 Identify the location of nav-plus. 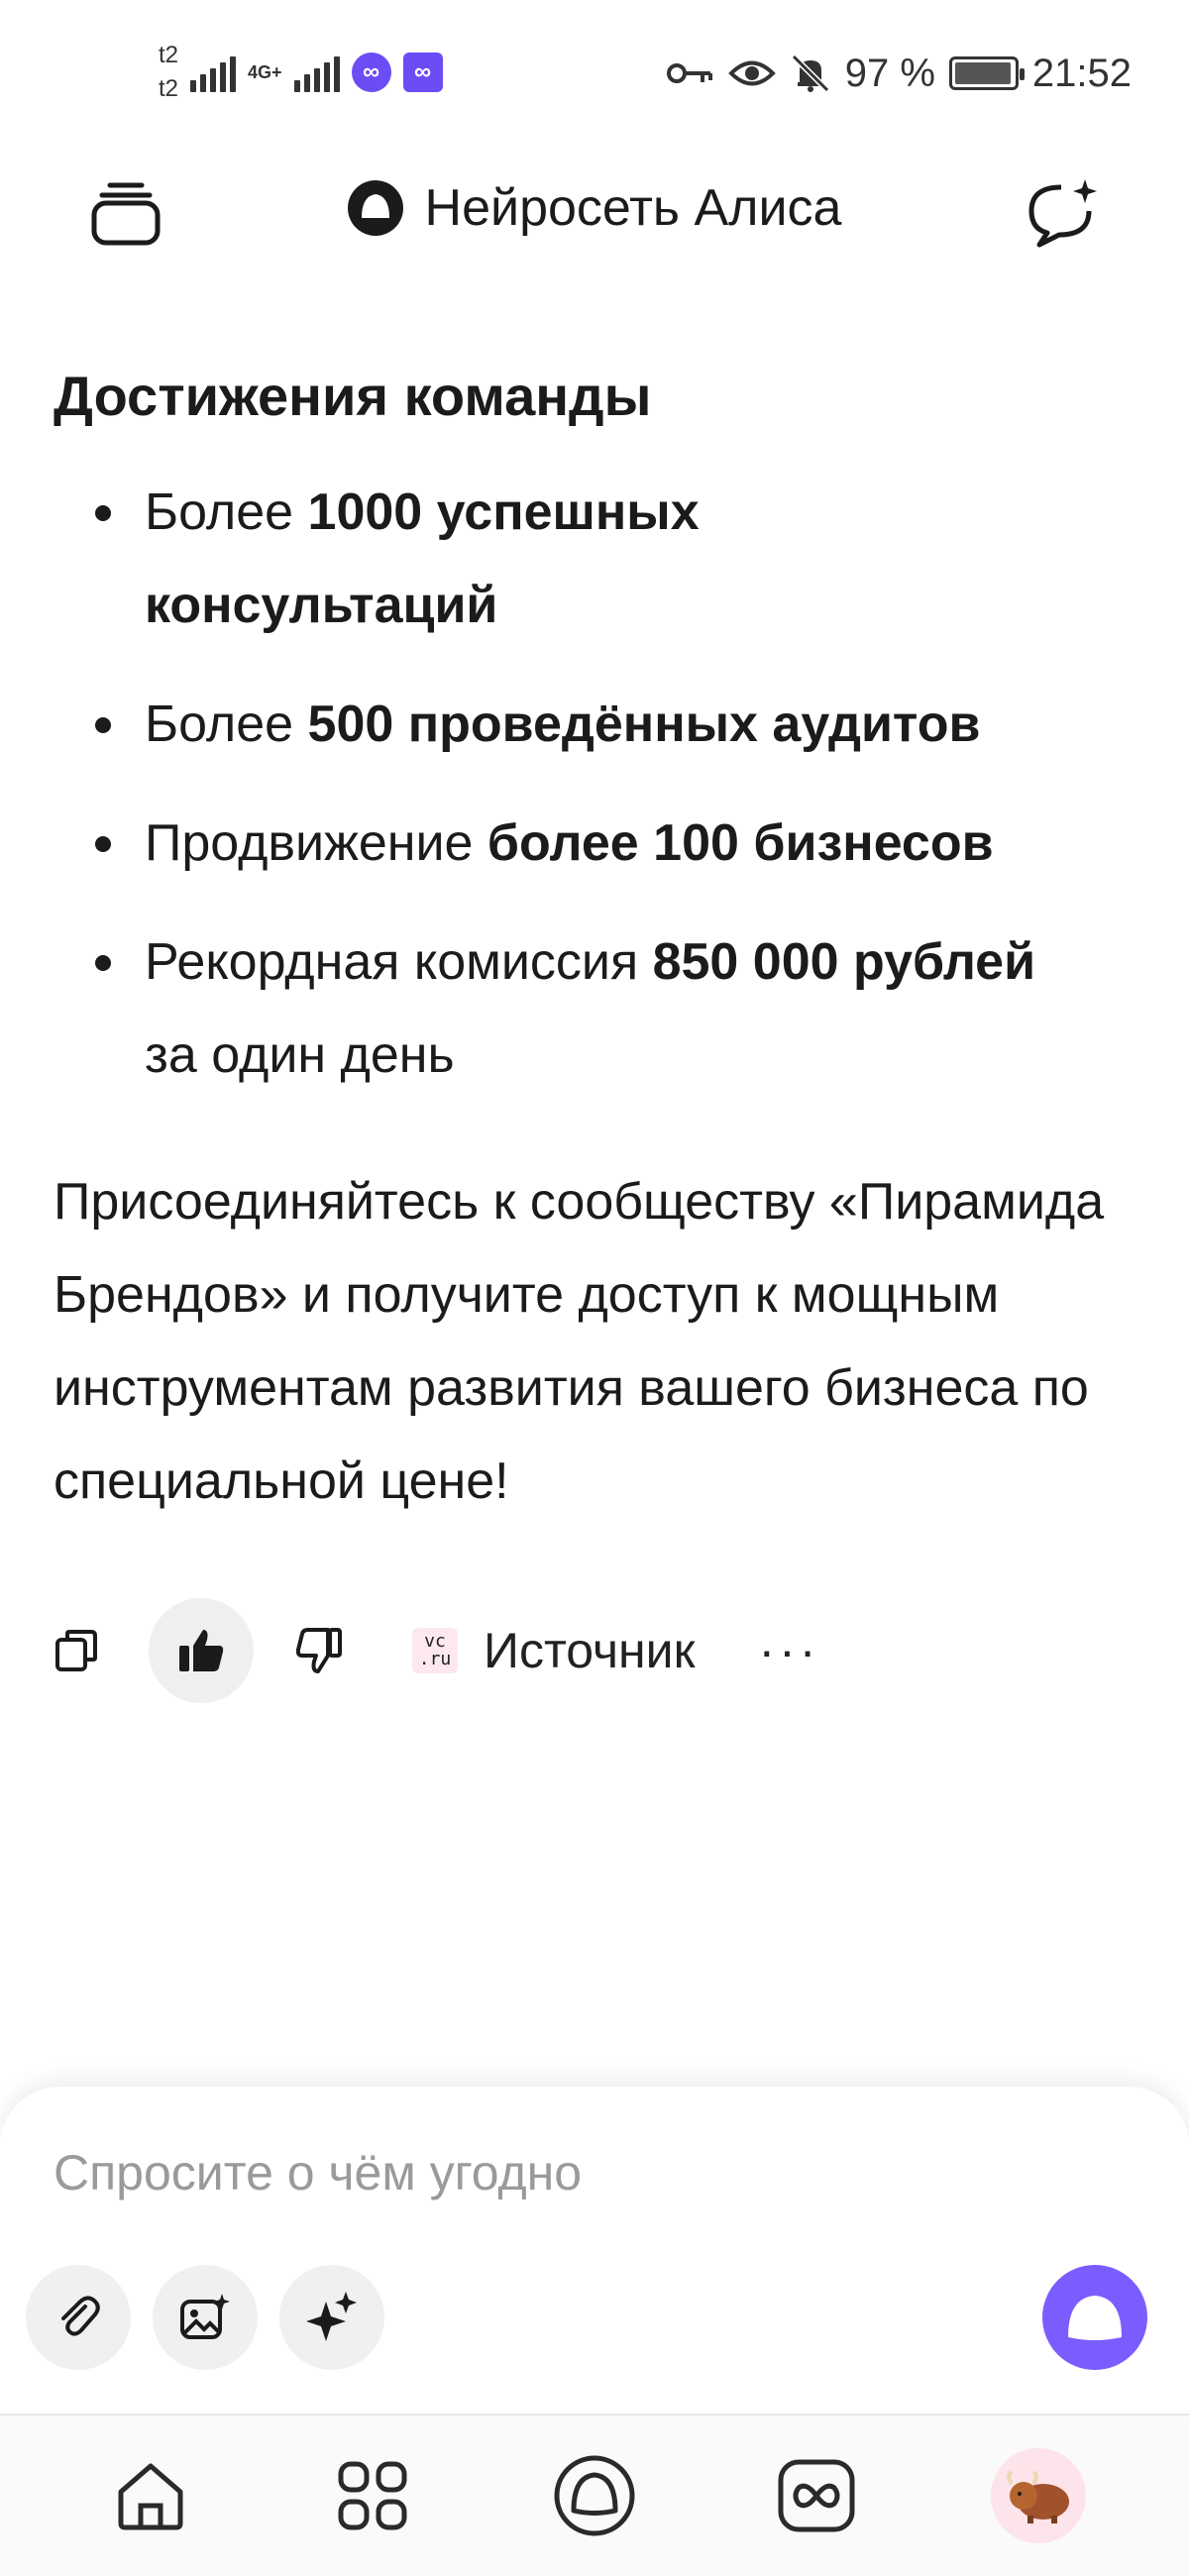
(817, 2495).